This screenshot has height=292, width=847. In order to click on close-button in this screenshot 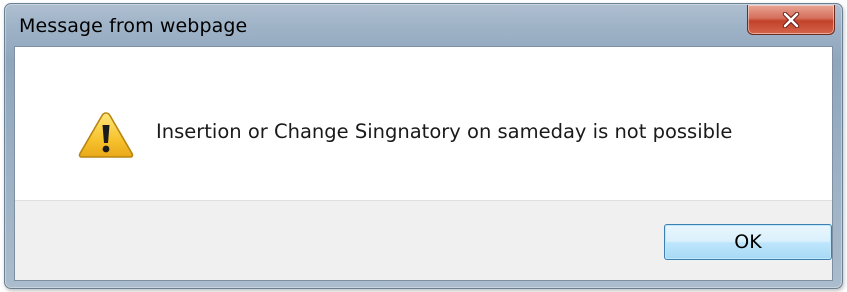, I will do `click(791, 20)`.